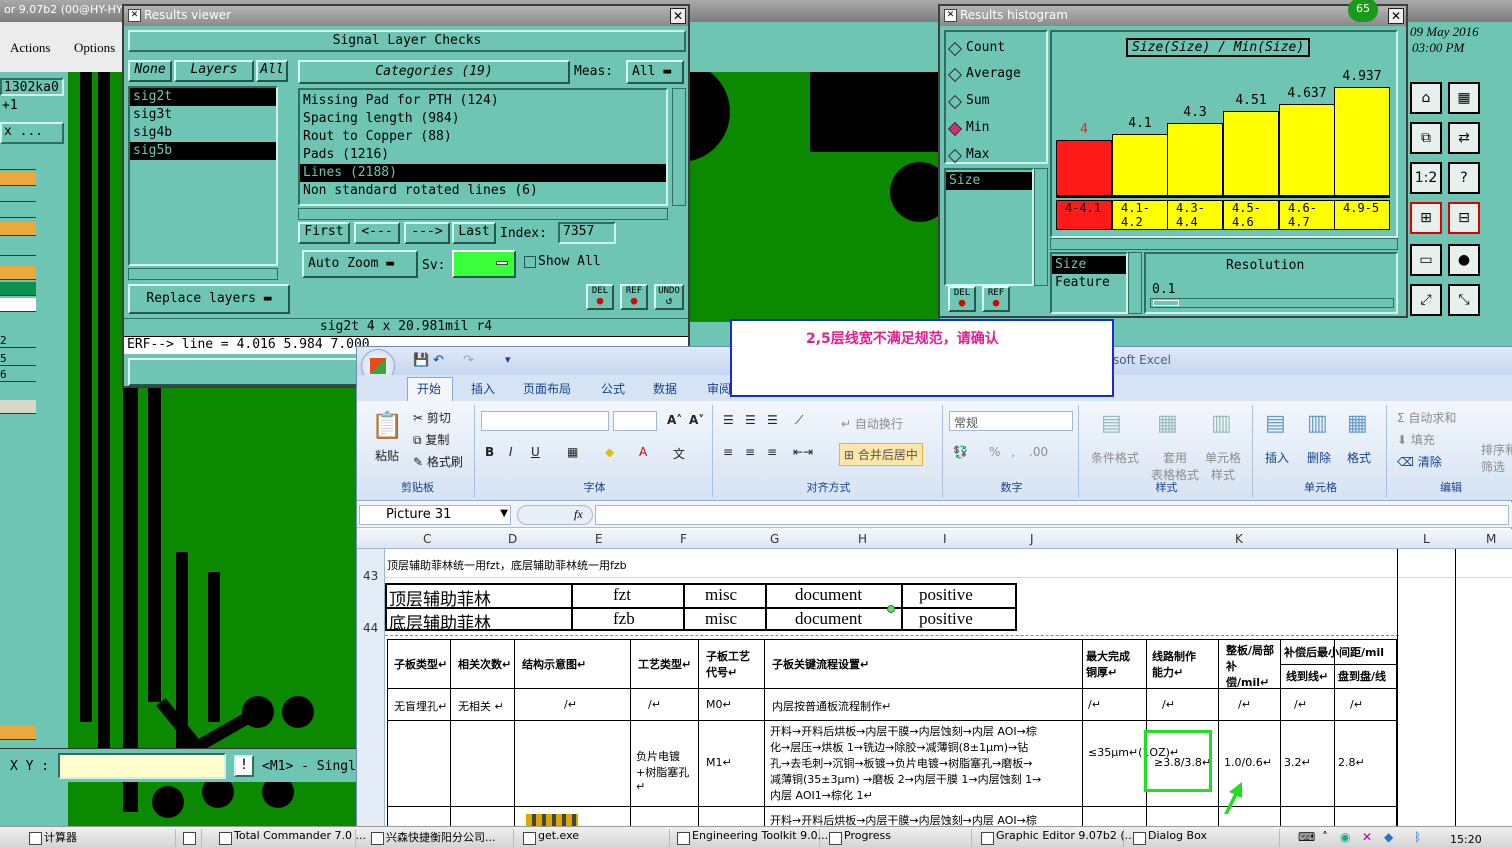 Image resolution: width=1512 pixels, height=848 pixels. I want to click on grid-icon: ⊞, so click(1426, 218).